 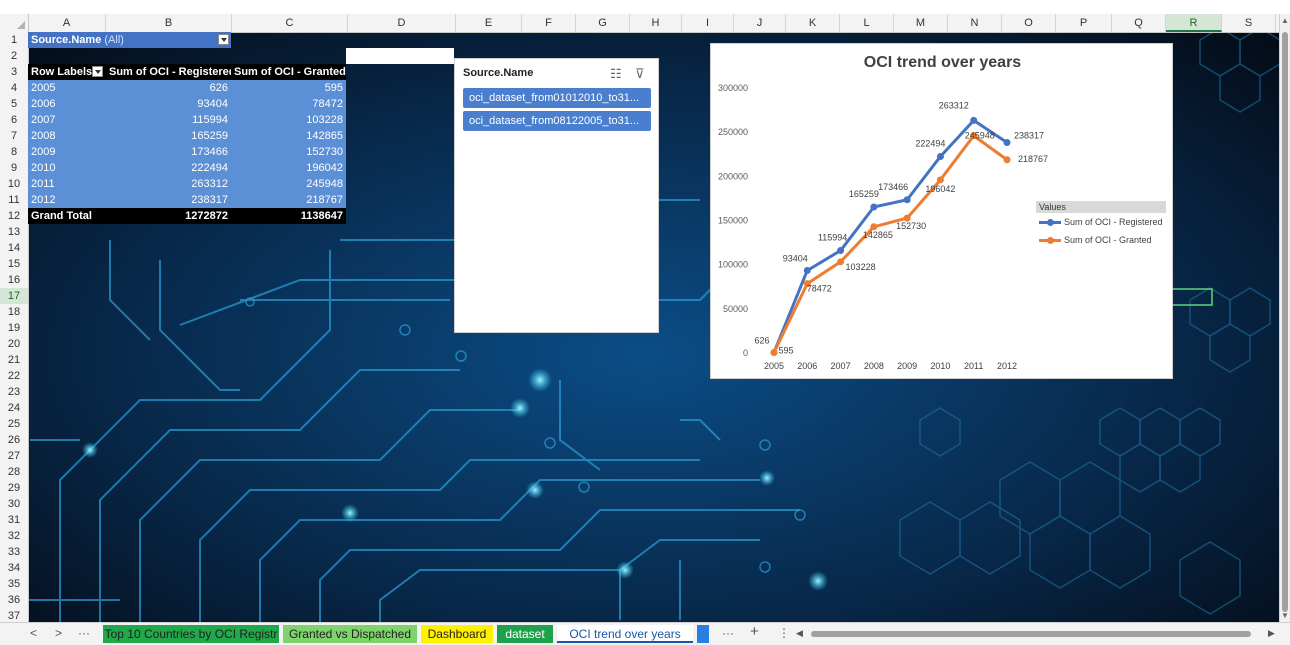 What do you see at coordinates (1029, 23) in the screenshot?
I see `column-header-o: O` at bounding box center [1029, 23].